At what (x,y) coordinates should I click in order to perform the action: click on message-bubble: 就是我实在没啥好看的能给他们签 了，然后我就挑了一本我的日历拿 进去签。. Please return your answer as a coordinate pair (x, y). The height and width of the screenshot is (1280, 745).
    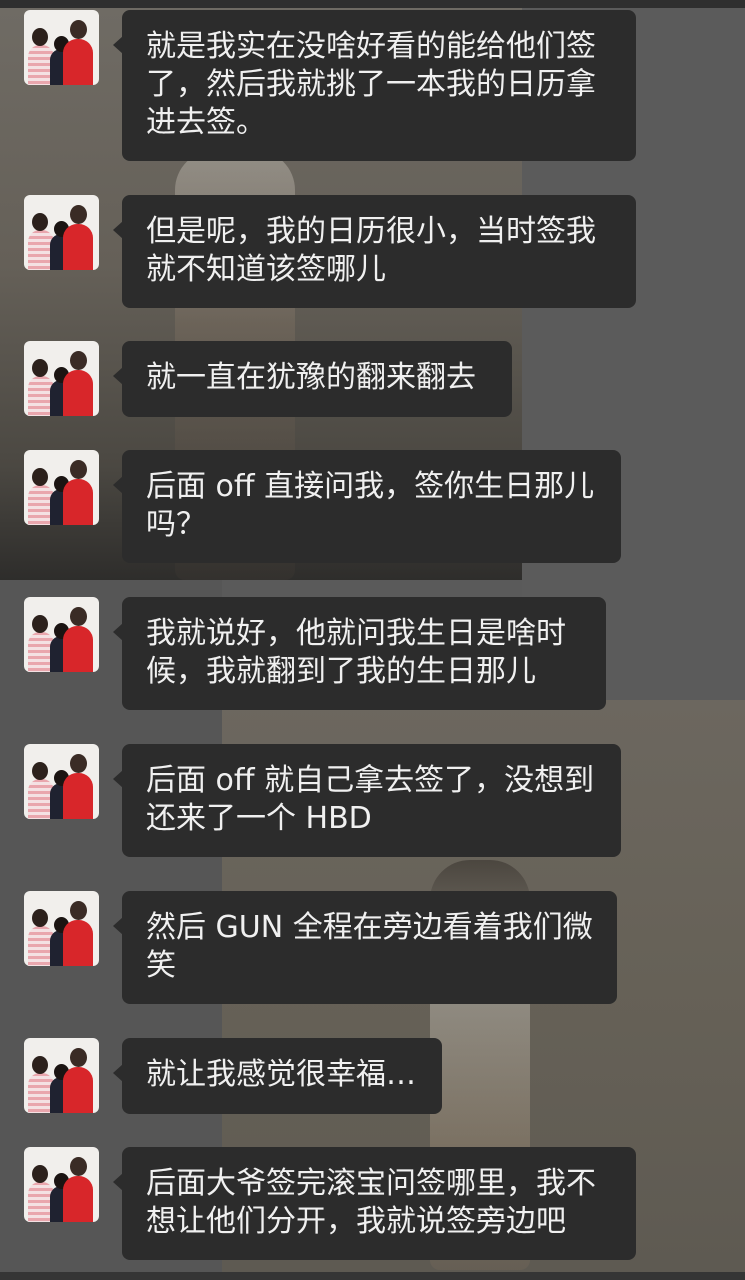
    Looking at the image, I should click on (374, 85).